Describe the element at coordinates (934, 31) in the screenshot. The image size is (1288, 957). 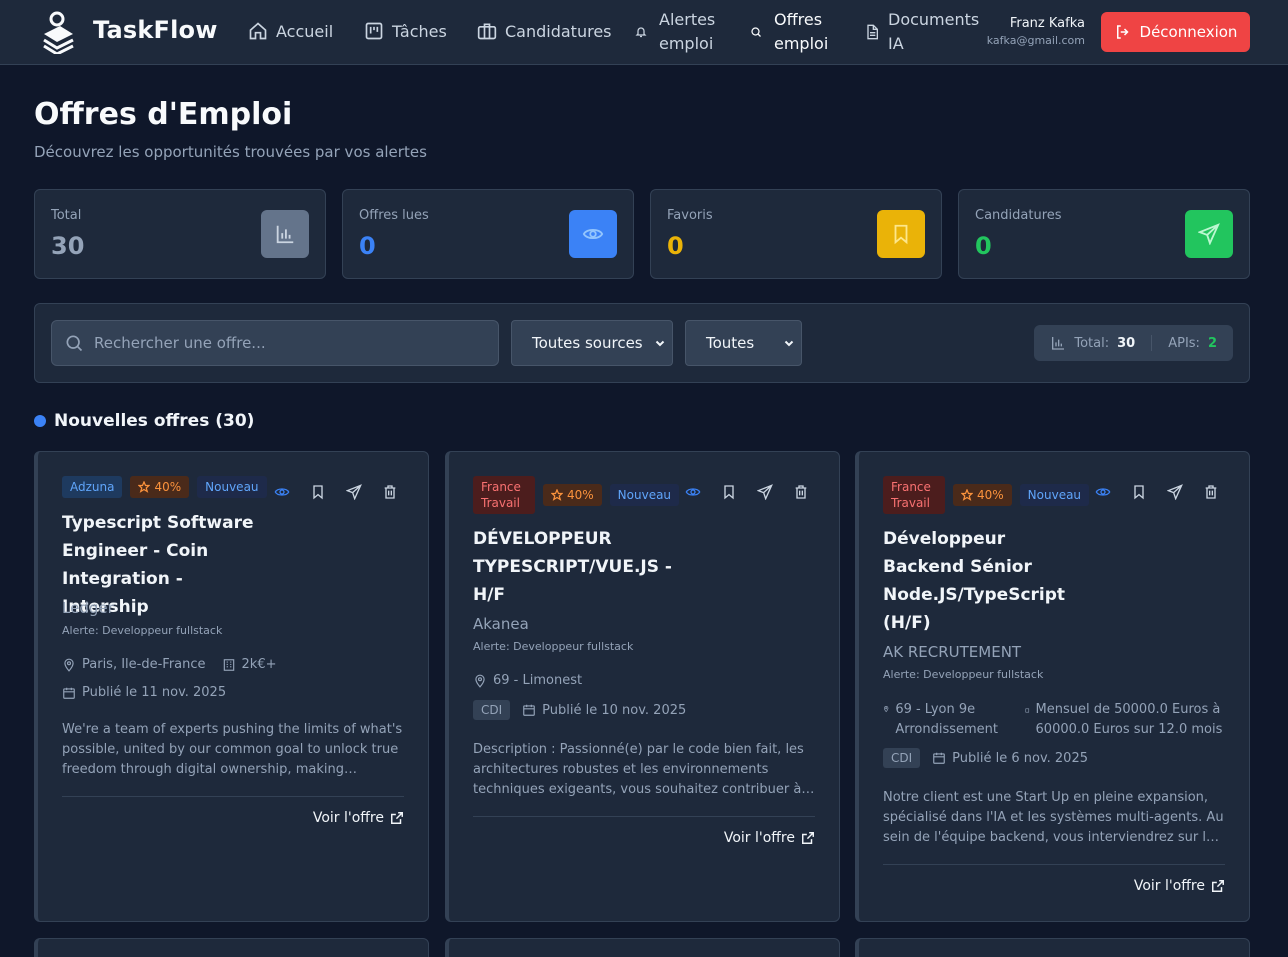
I see `nav-label: Documents IA` at that location.